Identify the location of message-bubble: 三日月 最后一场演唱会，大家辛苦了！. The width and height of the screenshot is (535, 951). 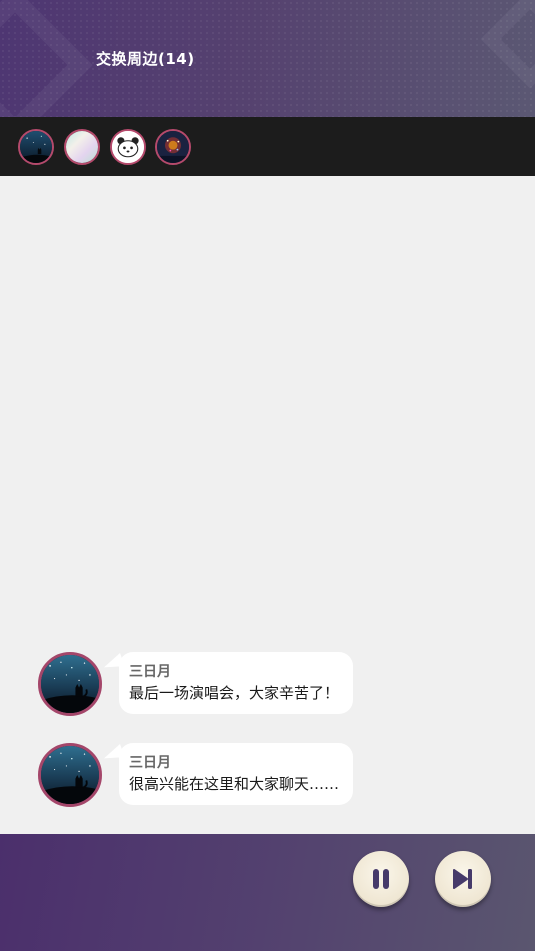
(236, 683).